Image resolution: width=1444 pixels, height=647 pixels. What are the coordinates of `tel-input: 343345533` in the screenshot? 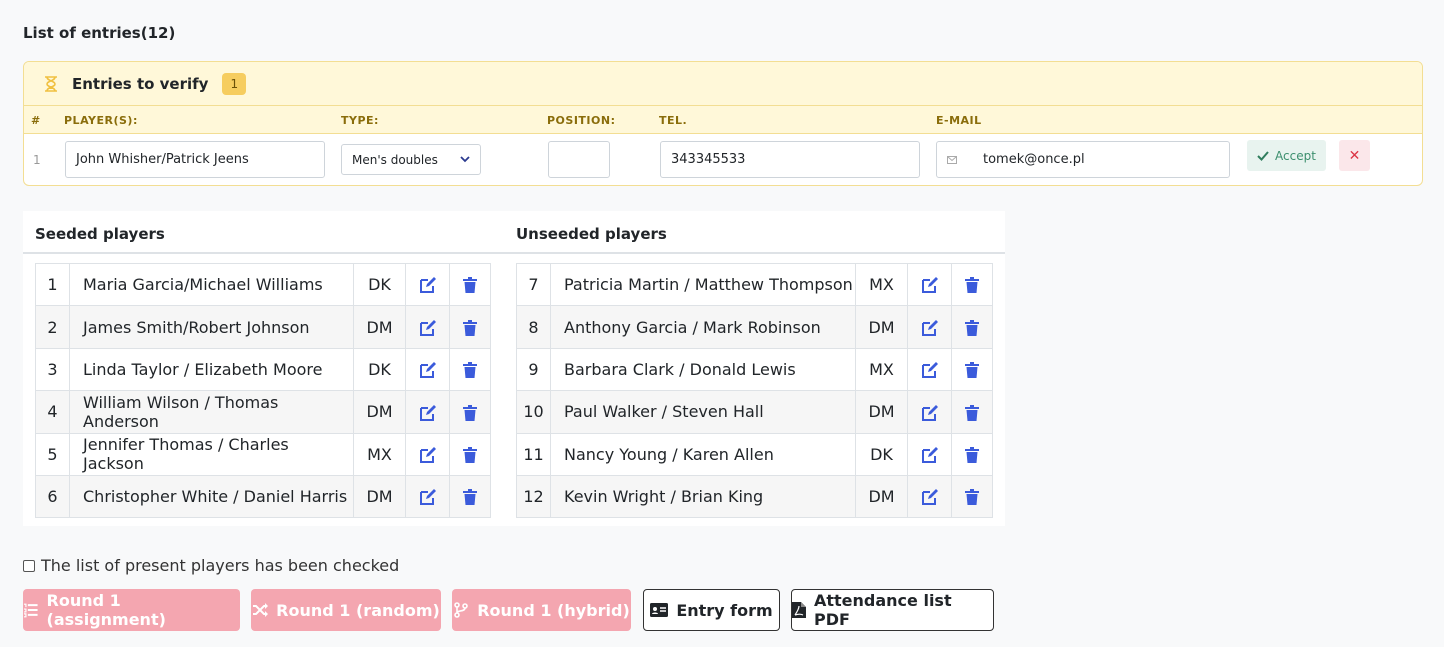 It's located at (790, 159).